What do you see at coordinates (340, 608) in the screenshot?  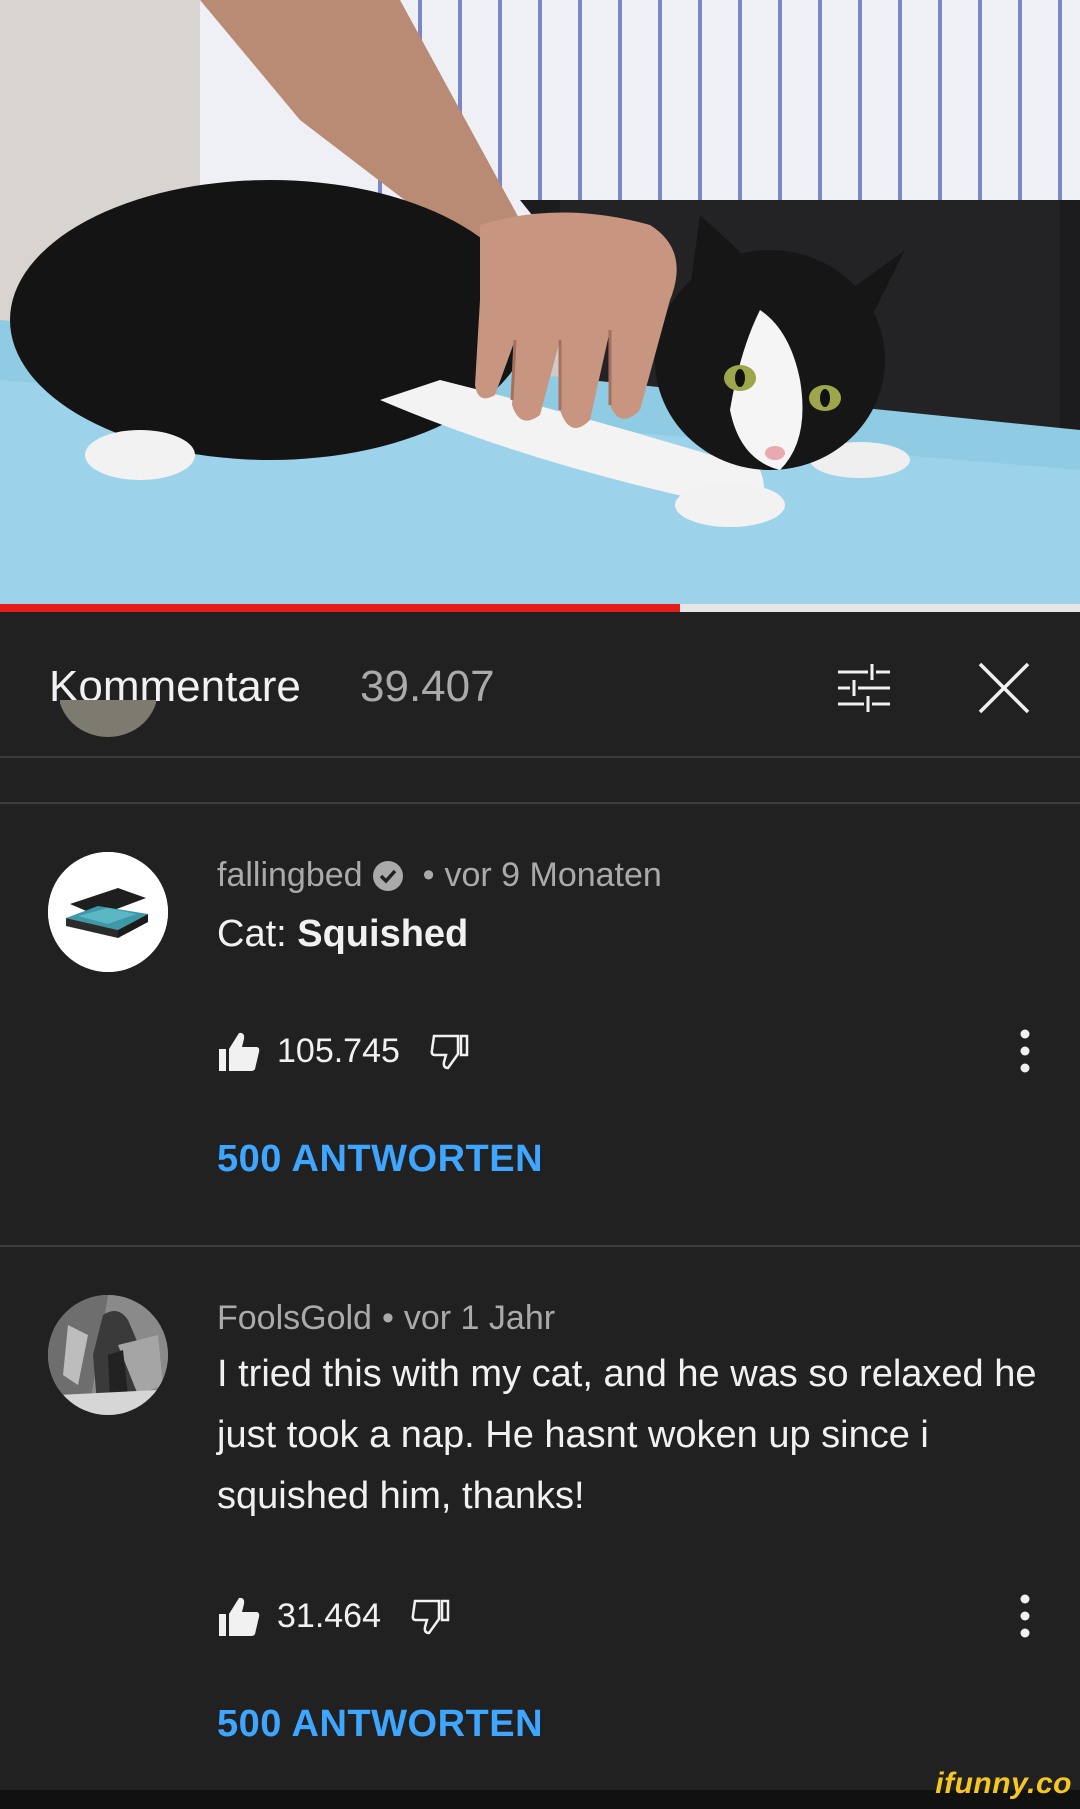 I see `video-progress-fill` at bounding box center [340, 608].